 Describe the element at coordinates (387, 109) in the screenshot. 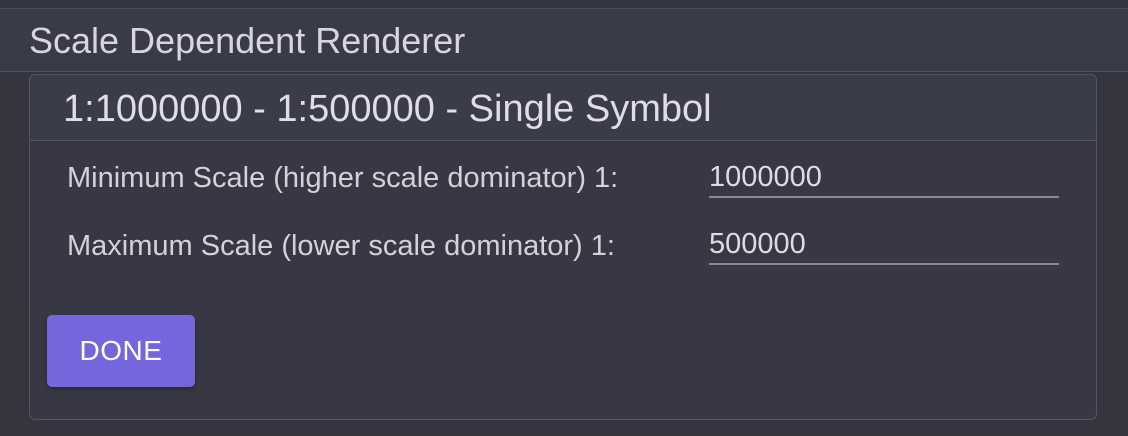

I see `renderer-title: 1:1000000 - 1:500000 - Single Symbol` at that location.